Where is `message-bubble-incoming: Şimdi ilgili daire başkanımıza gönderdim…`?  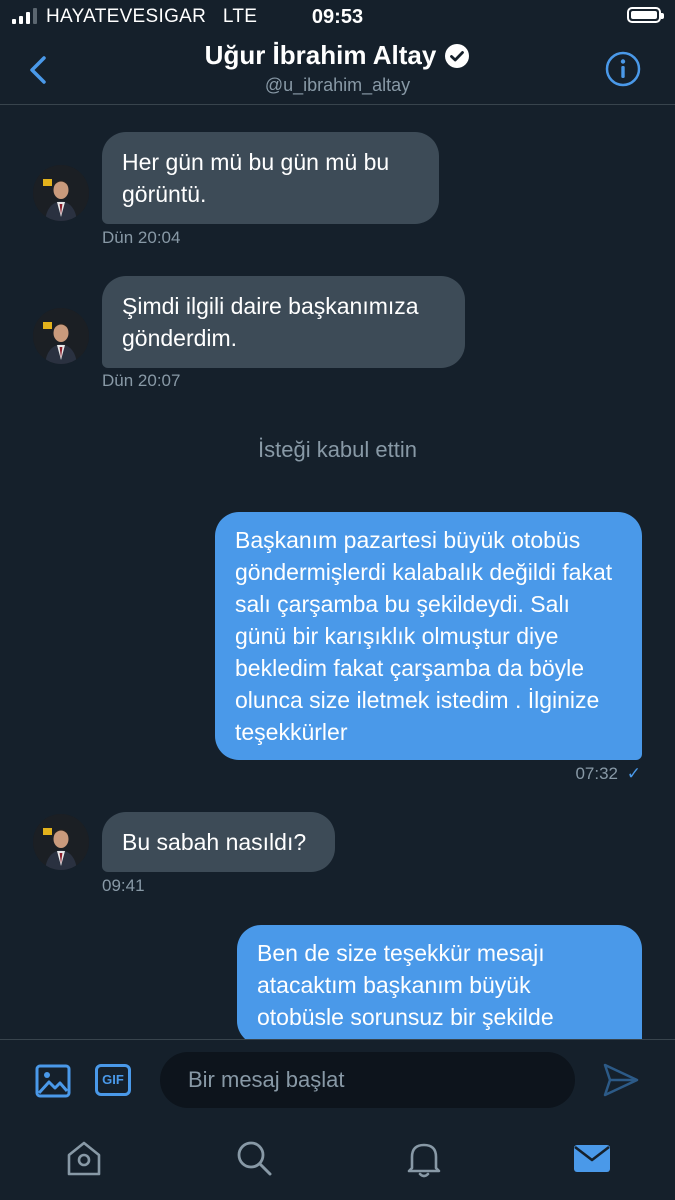
message-bubble-incoming: Şimdi ilgili daire başkanımıza gönderdim… is located at coordinates (283, 322).